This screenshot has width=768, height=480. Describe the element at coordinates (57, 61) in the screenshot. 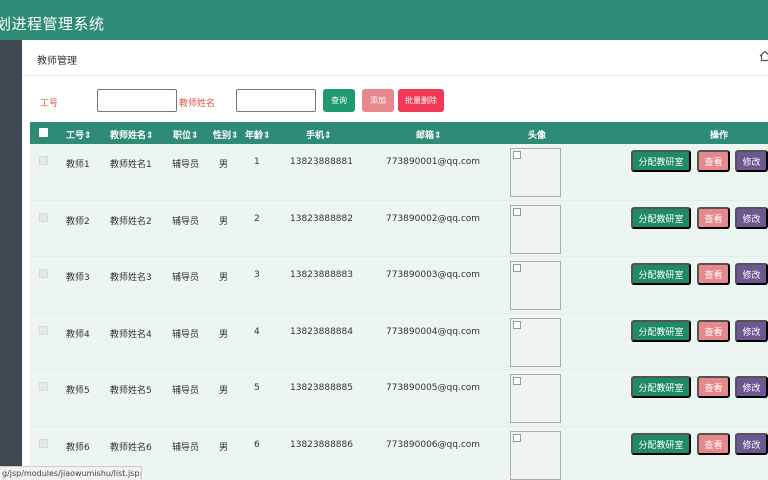

I see `page-title: 教师管理` at that location.